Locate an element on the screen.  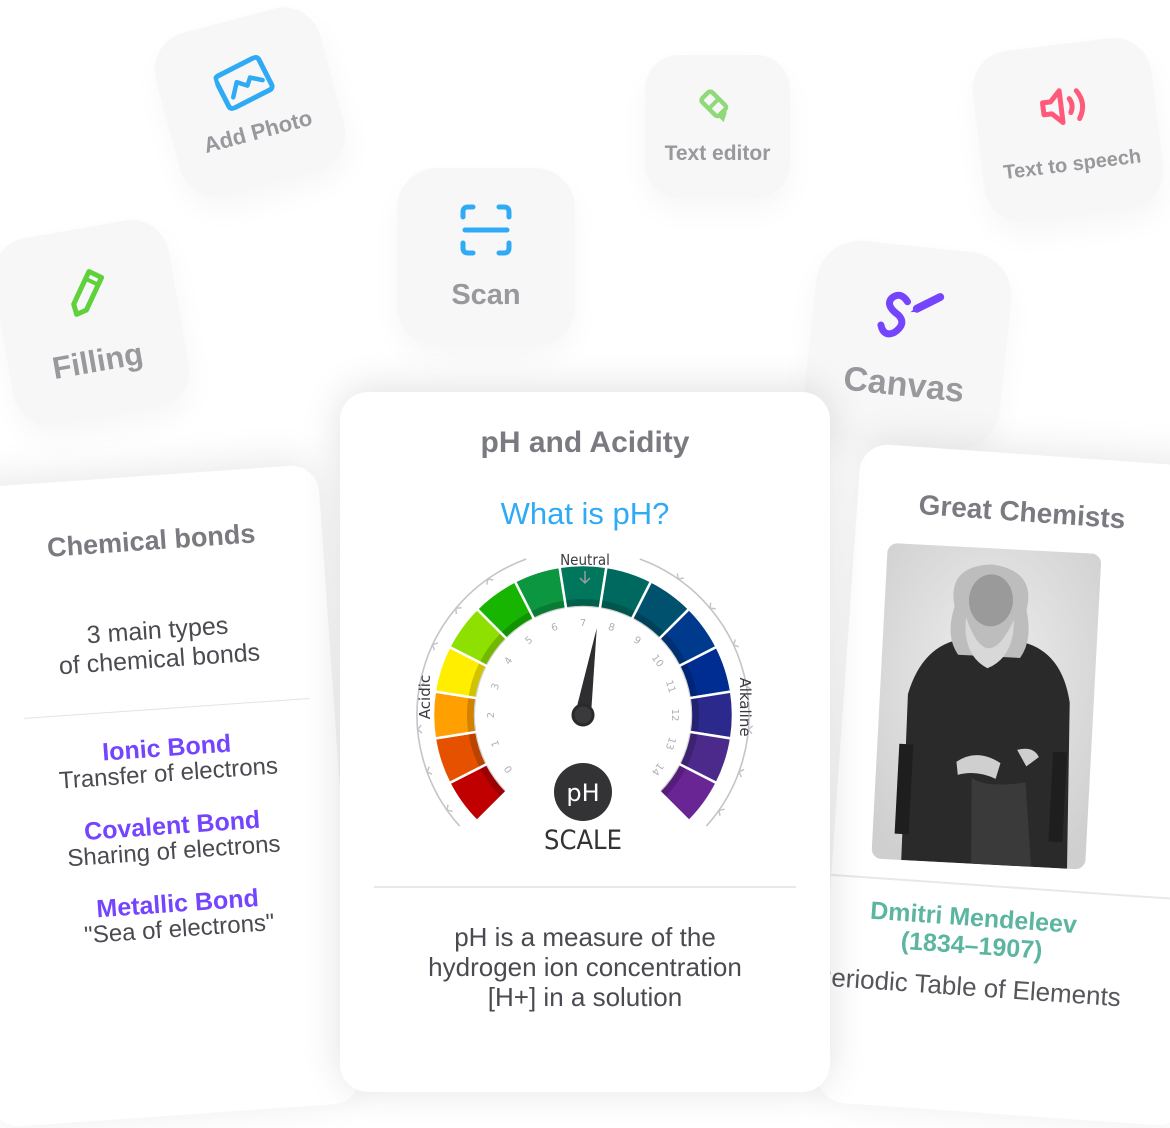
gauge-tick-label: 5 is located at coordinates (529, 641).